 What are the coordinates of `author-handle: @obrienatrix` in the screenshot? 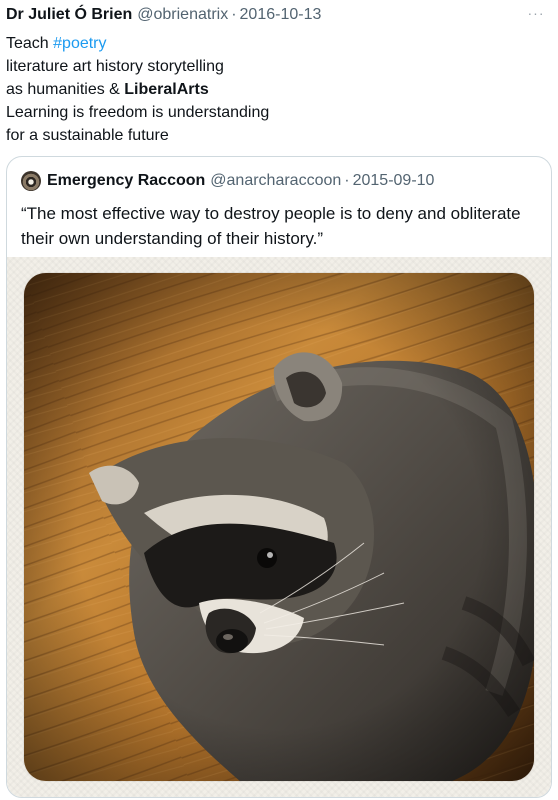 It's located at (182, 15).